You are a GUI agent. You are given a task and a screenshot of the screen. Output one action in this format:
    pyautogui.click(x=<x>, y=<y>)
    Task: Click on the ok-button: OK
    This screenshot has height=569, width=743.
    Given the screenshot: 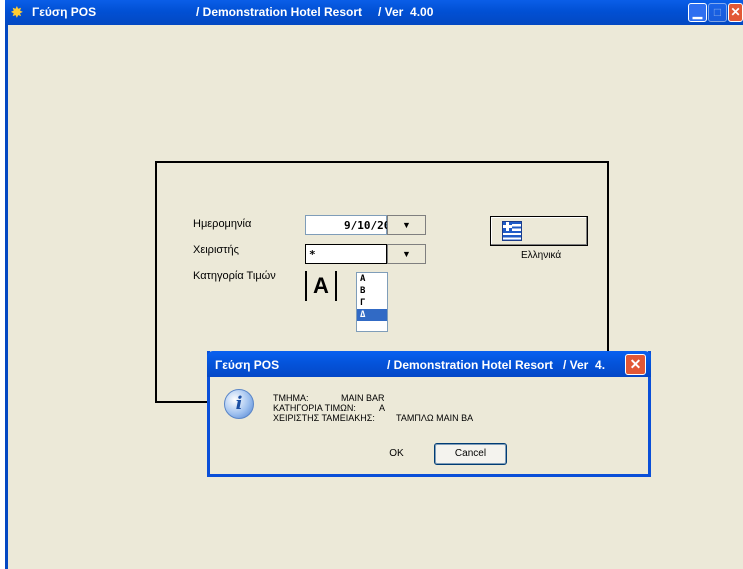 What is the action you would take?
    pyautogui.click(x=396, y=454)
    